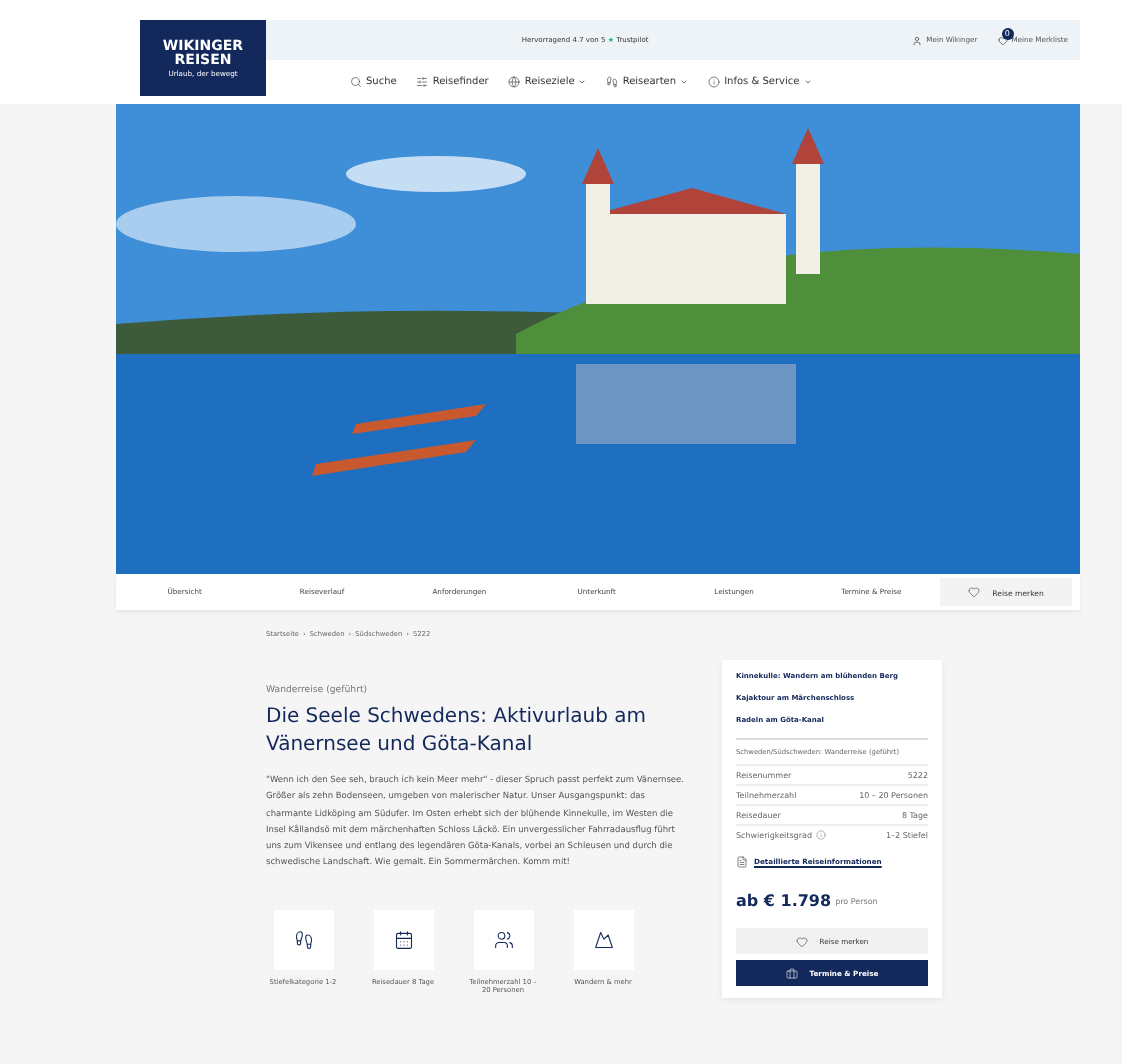 The image size is (1122, 1064). What do you see at coordinates (791, 973) in the screenshot?
I see `suitcase-icon` at bounding box center [791, 973].